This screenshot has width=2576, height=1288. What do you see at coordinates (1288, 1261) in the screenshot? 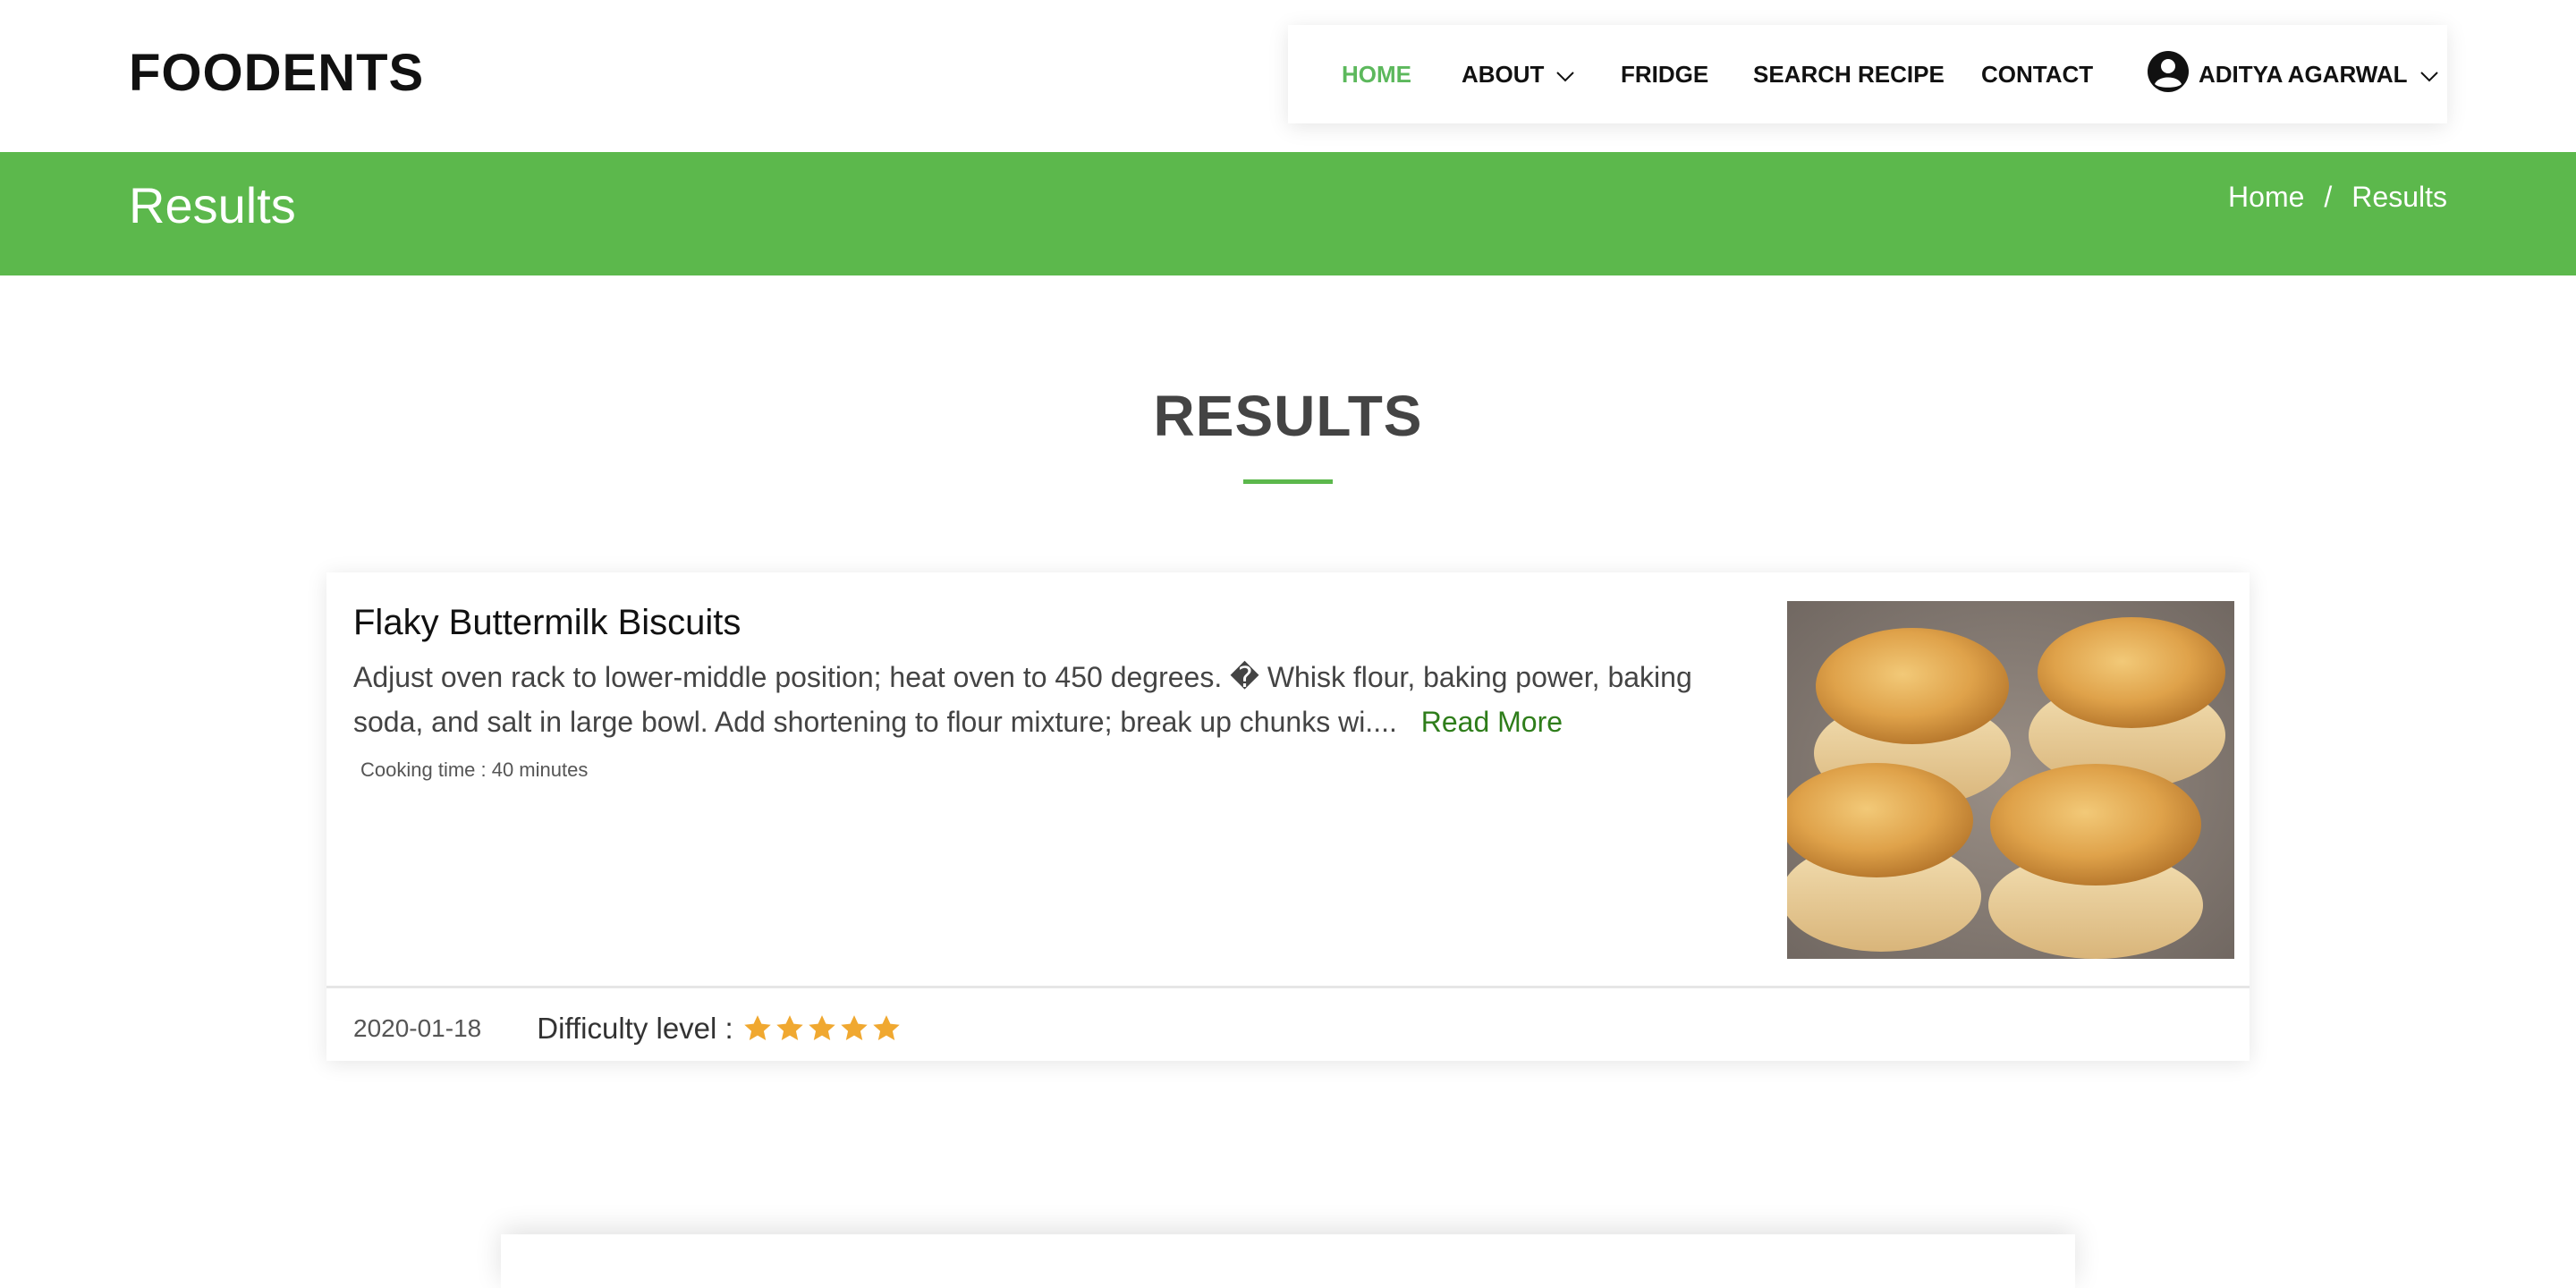
I see `next-card-partial` at bounding box center [1288, 1261].